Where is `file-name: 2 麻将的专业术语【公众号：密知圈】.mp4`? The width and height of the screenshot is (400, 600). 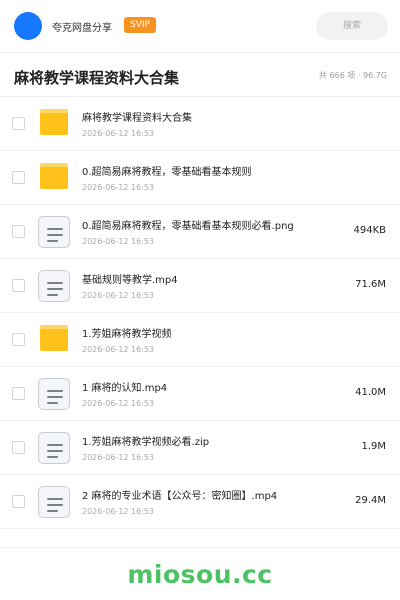
file-name: 2 麻将的专业术语【公众号：密知圈】.mp4 is located at coordinates (179, 494).